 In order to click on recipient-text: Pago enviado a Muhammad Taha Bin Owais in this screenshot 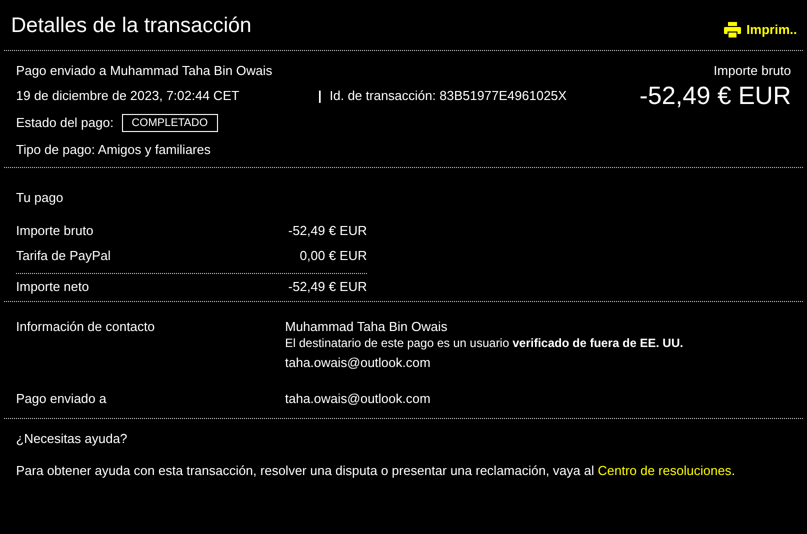, I will do `click(145, 71)`.